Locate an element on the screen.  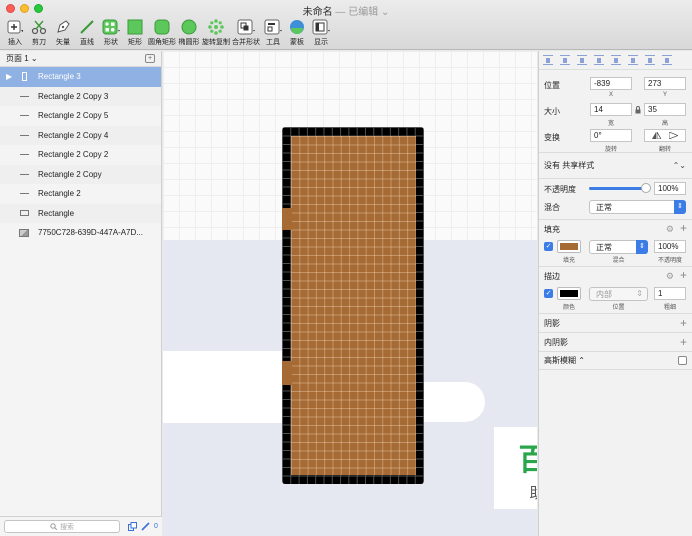
border-width-field: 1 is located at coordinates (670, 293).